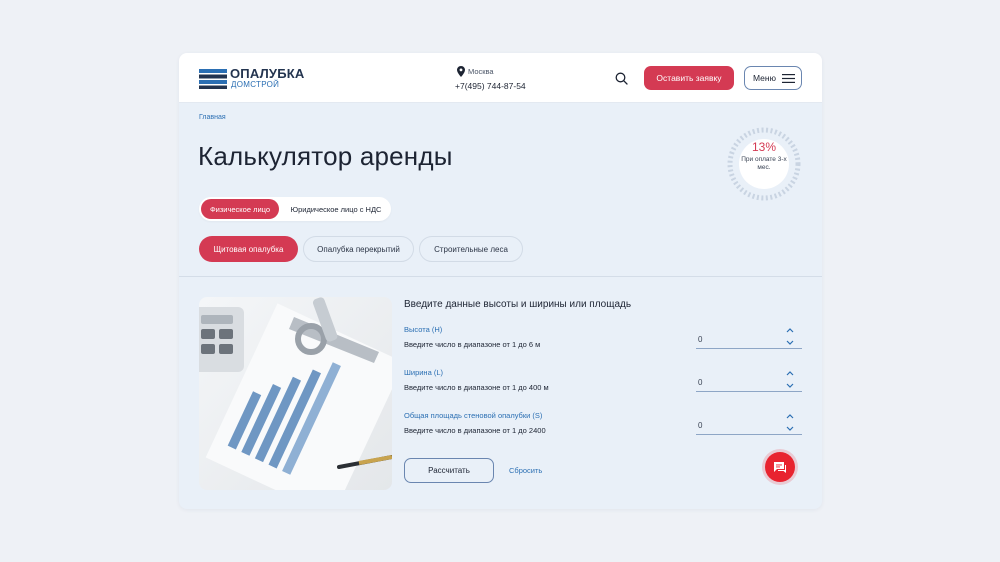 The height and width of the screenshot is (562, 1000). Describe the element at coordinates (336, 209) in the screenshot. I see `toggle-legal: Юридическое лицо с НДС` at that location.